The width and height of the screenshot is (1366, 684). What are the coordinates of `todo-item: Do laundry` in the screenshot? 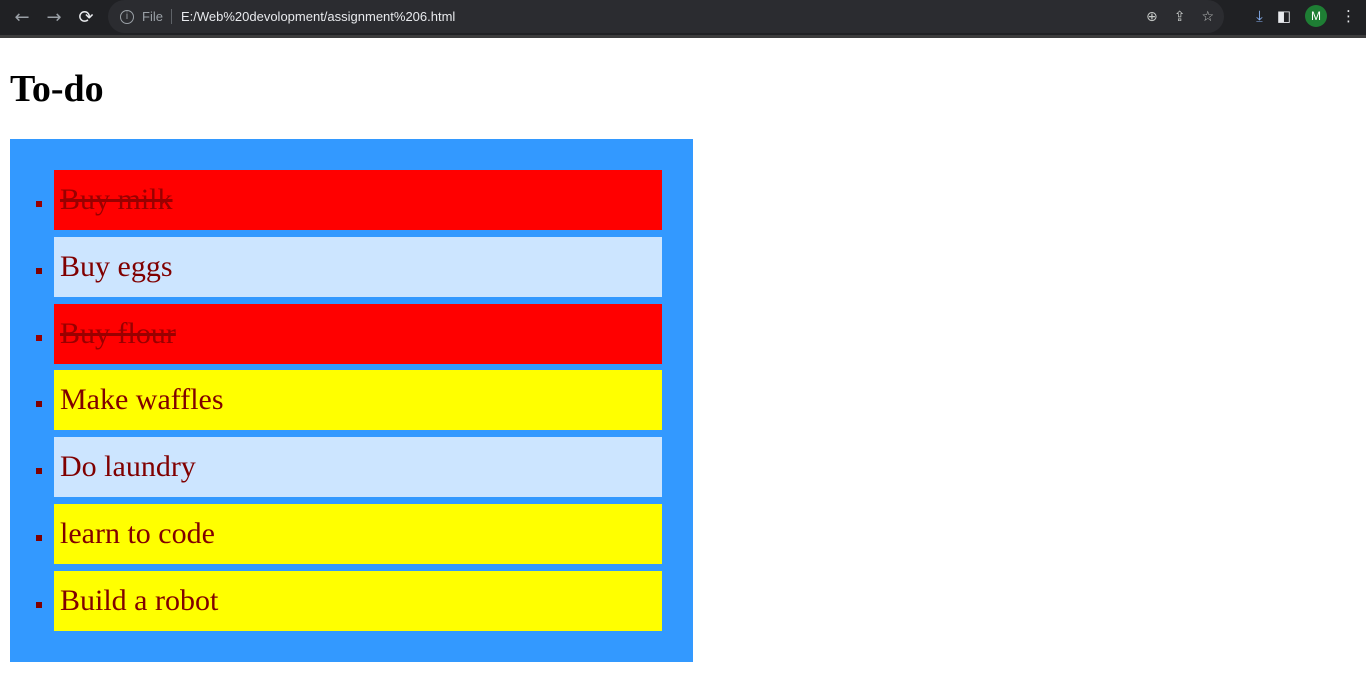 It's located at (358, 467).